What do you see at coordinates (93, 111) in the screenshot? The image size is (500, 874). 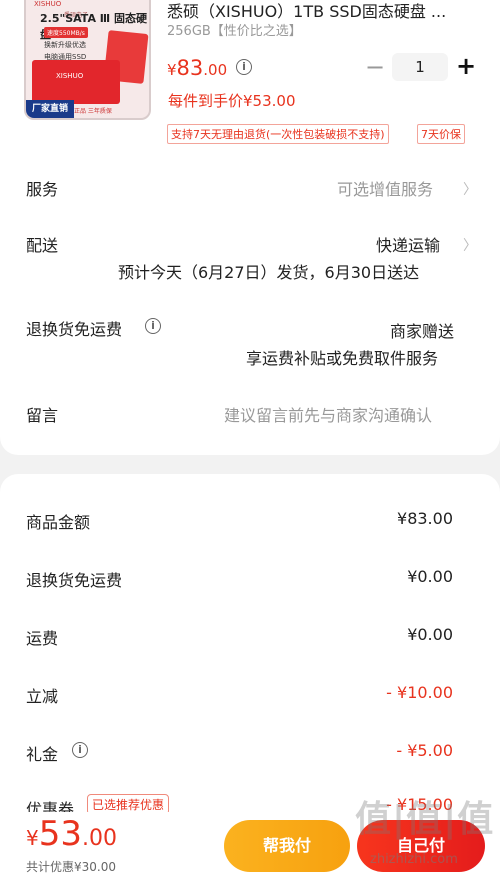 I see `image-guarantee: 正品 三年质保` at bounding box center [93, 111].